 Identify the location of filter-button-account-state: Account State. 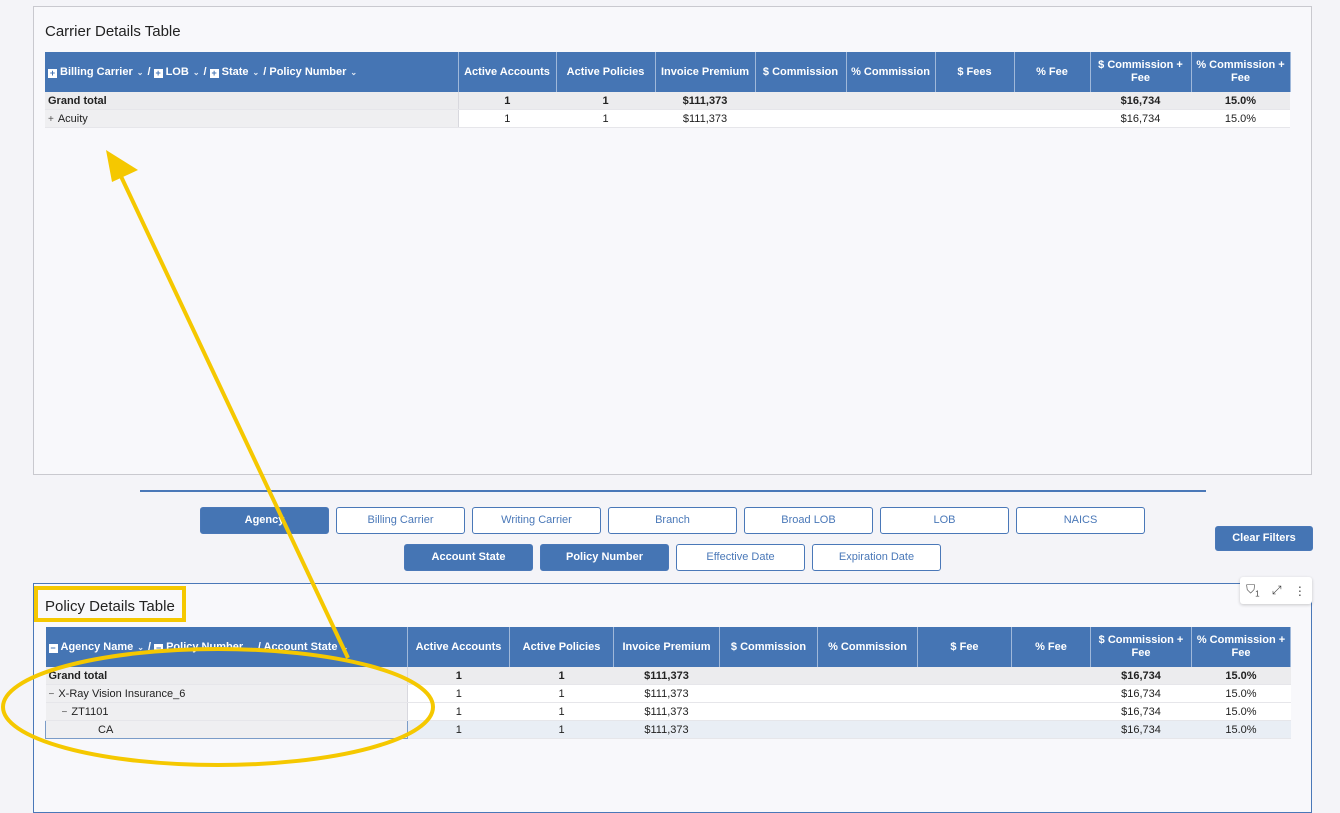
(468, 557).